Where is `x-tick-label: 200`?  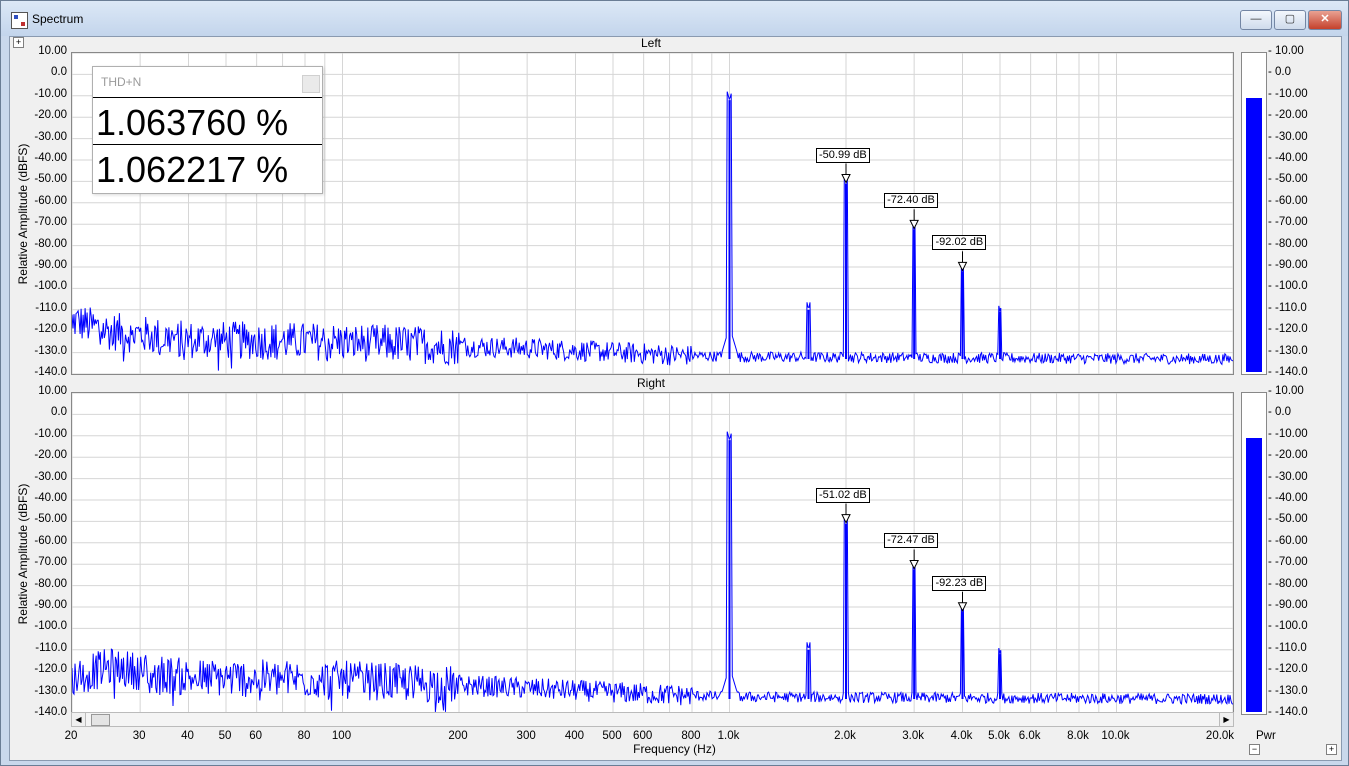
x-tick-label: 200 is located at coordinates (458, 736).